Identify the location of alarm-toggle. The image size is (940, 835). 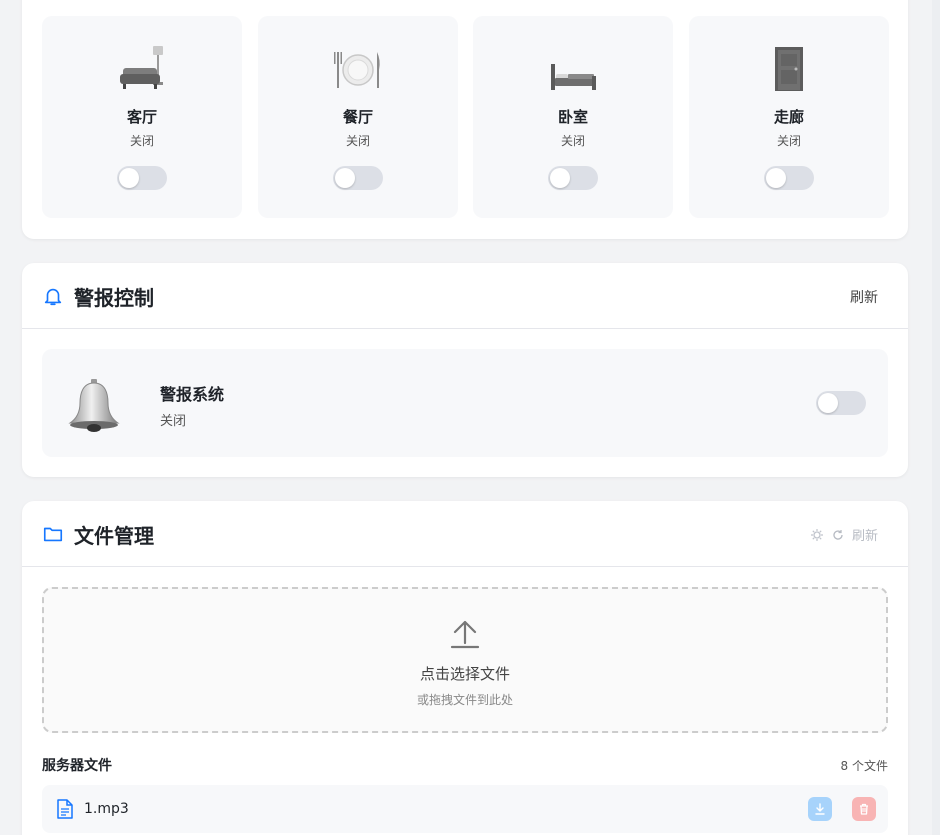
(841, 403).